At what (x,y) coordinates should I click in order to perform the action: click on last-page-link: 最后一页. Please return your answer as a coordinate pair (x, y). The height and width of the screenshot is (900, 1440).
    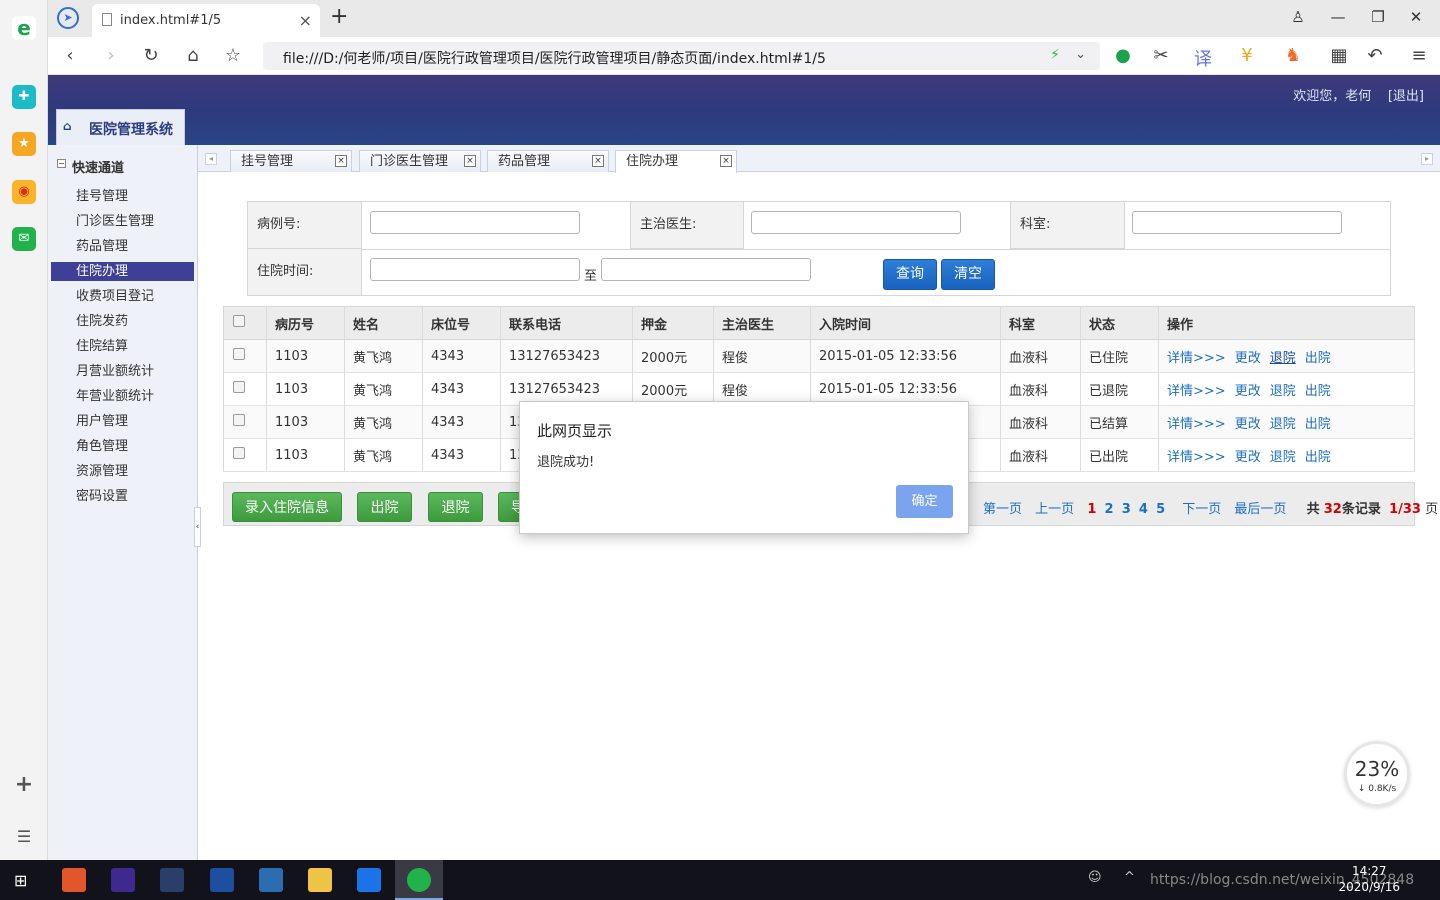
    Looking at the image, I should click on (1260, 509).